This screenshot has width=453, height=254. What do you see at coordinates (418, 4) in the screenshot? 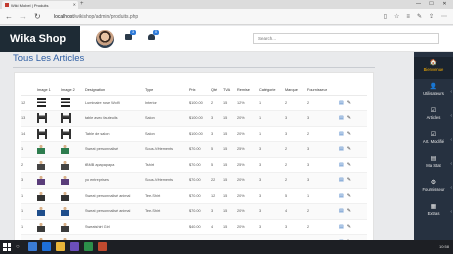
I see `minimize-button: —` at bounding box center [418, 4].